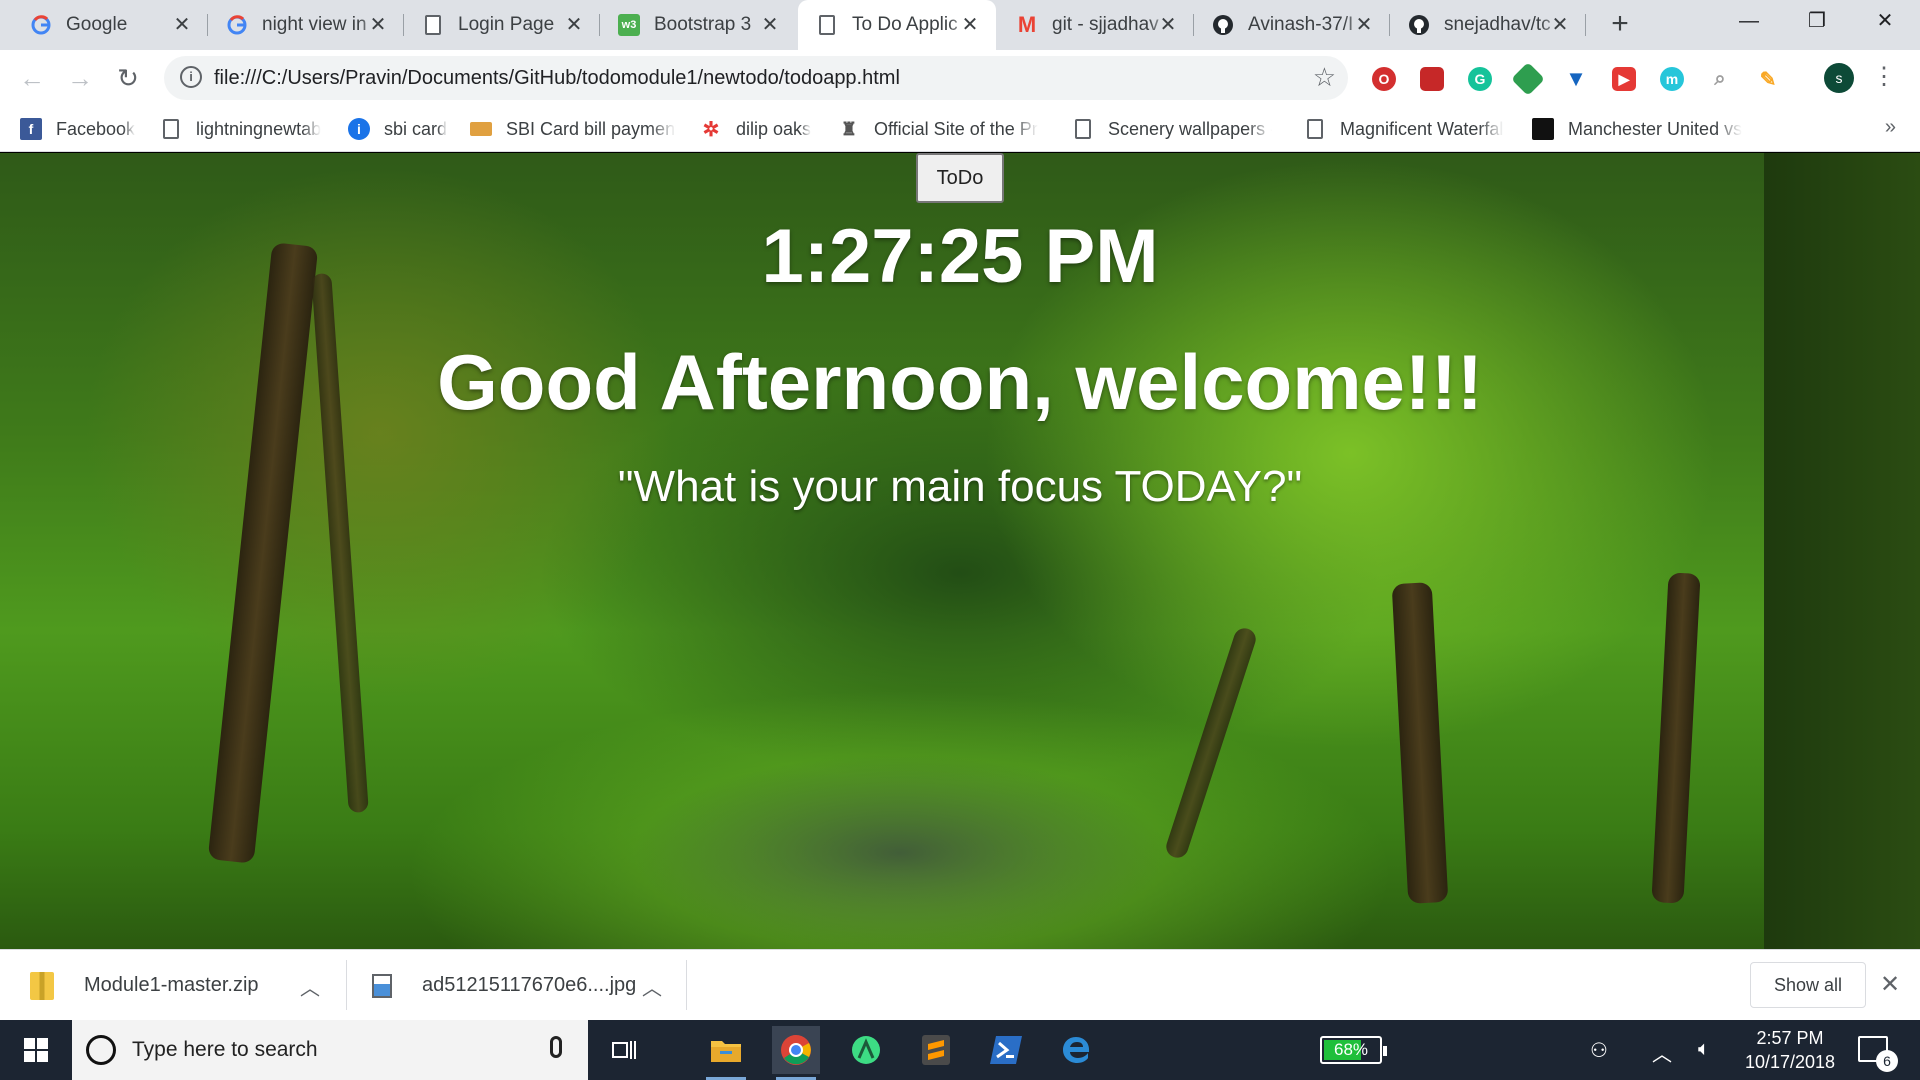 The height and width of the screenshot is (1080, 1920). Describe the element at coordinates (960, 486) in the screenshot. I see `focus-prompt: "What is your main focus TODAY?"` at that location.